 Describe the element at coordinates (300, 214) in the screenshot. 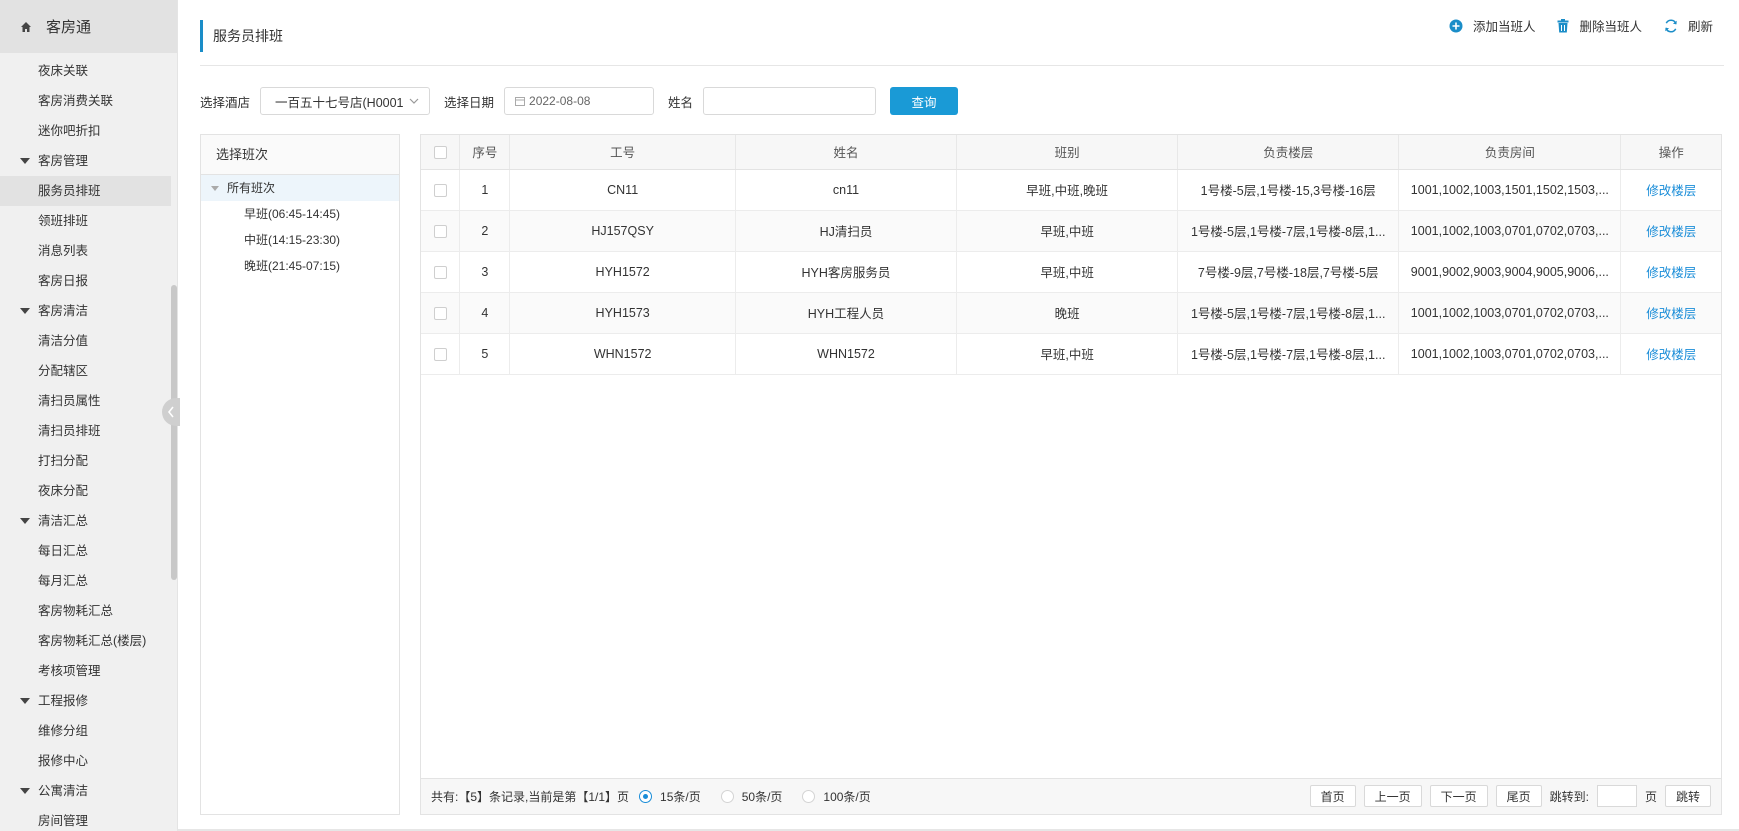

I see `tree-node-morning-shift: 早班(06:45-14:45)` at that location.